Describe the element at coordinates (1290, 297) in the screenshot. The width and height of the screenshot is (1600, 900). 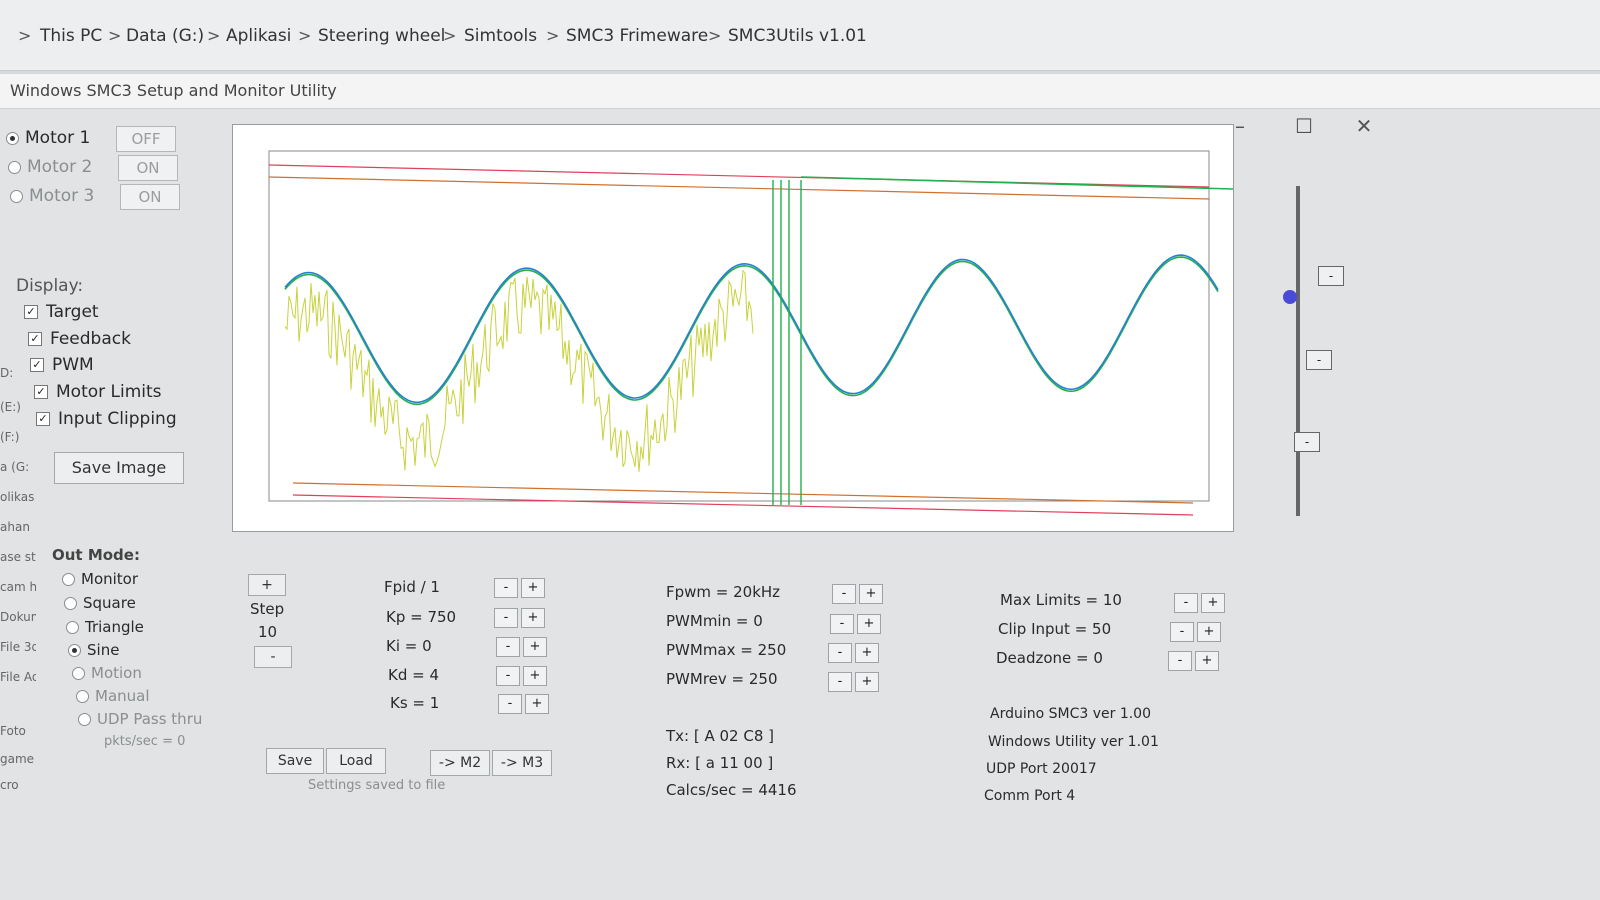
I see `gain-slider-thumb` at that location.